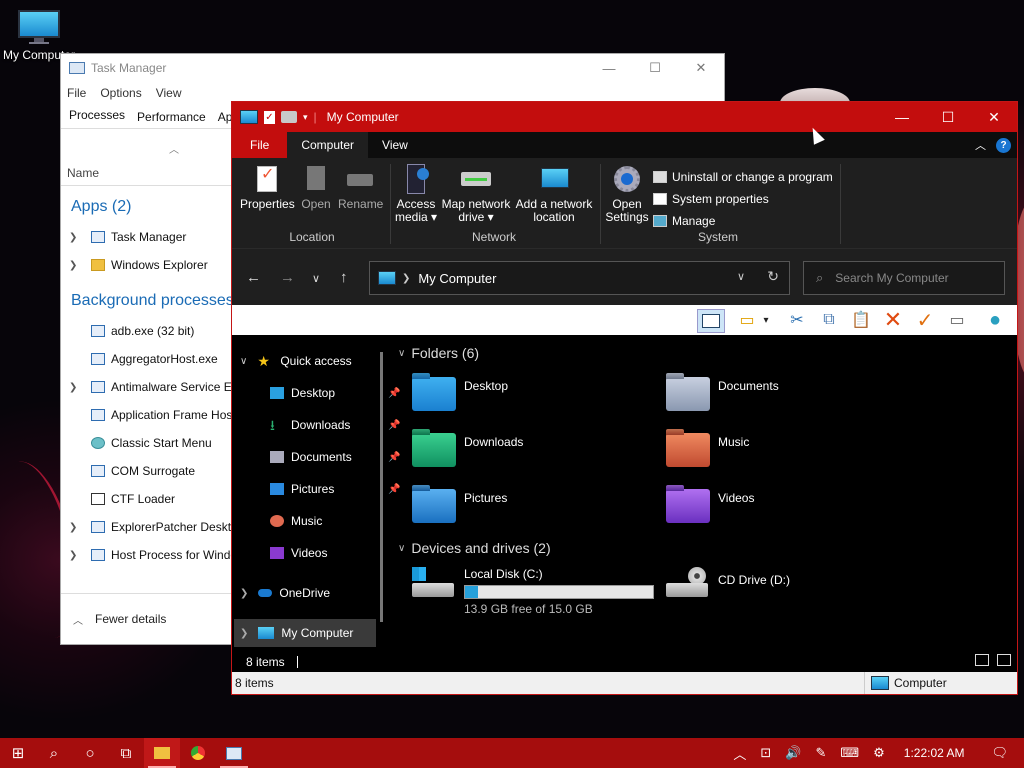  Describe the element at coordinates (934, 753) in the screenshot. I see `clock: 1:22:02 AM` at that location.